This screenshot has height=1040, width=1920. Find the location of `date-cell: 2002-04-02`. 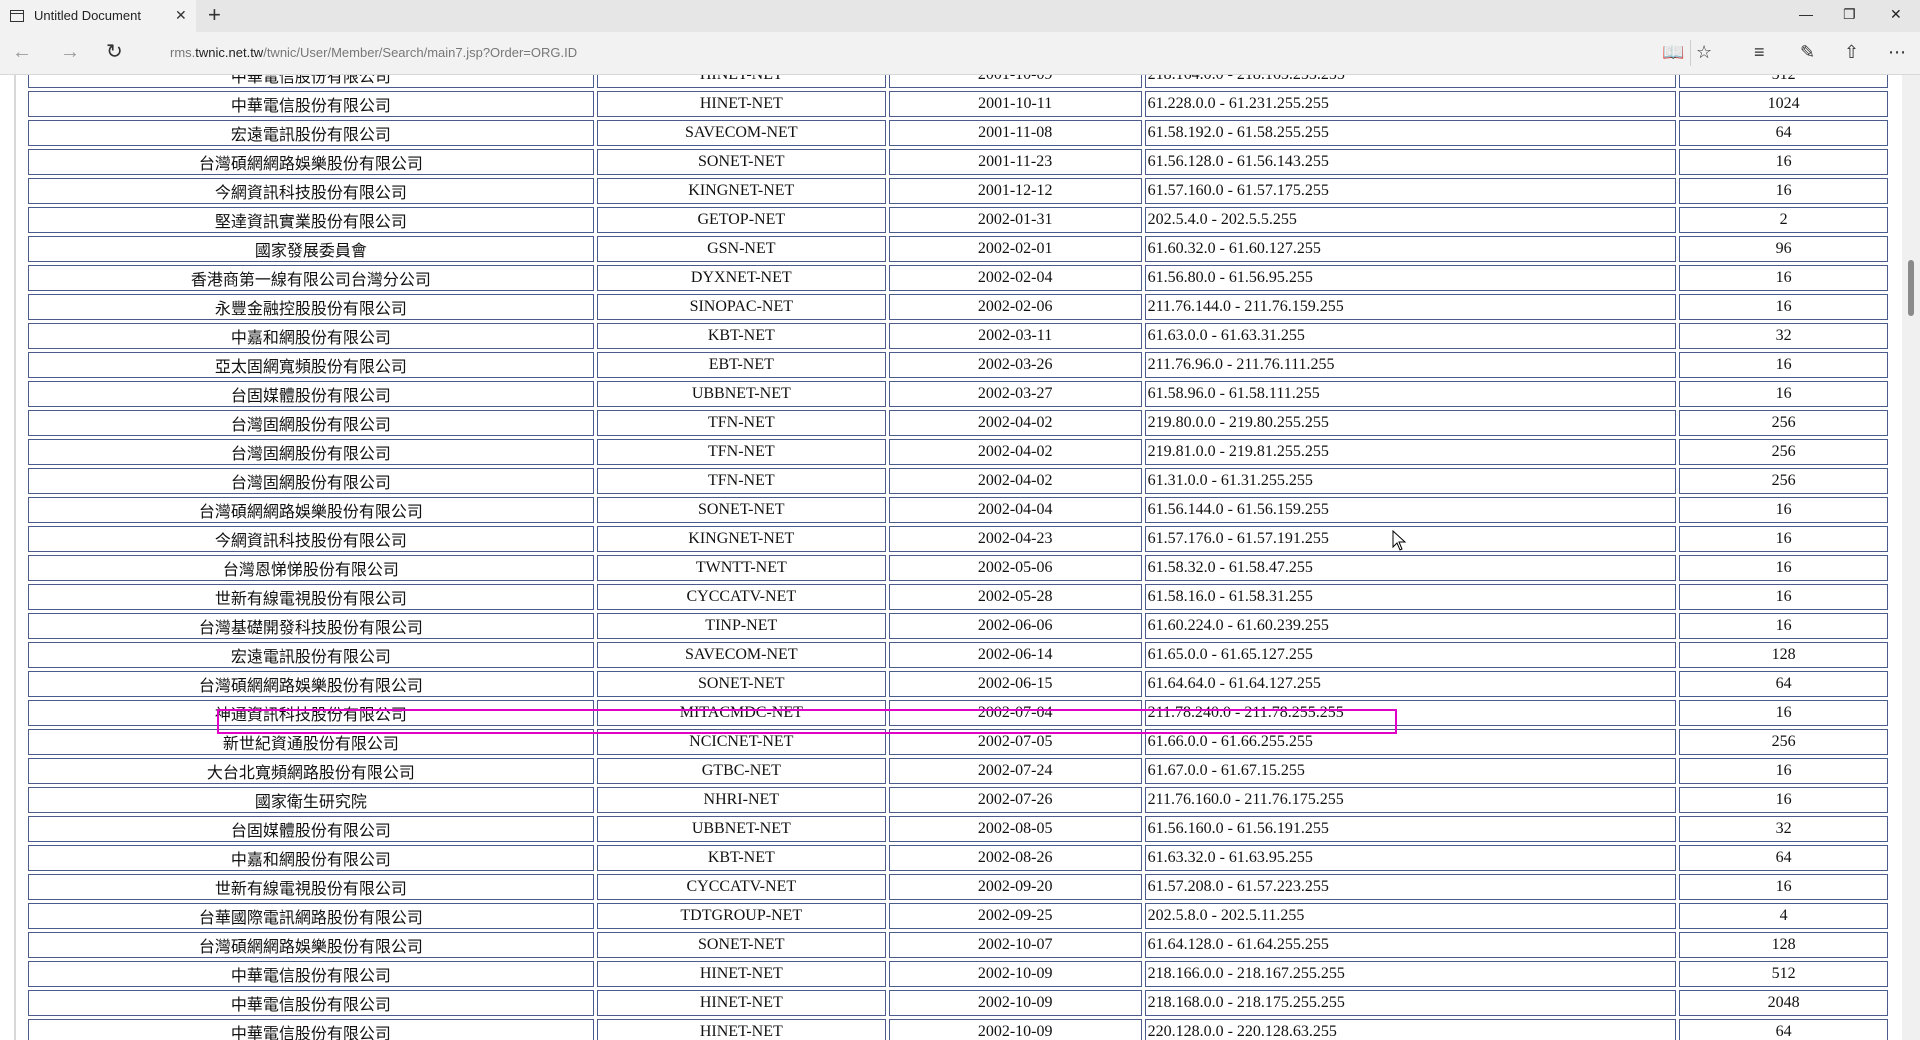

date-cell: 2002-04-02 is located at coordinates (1015, 481).